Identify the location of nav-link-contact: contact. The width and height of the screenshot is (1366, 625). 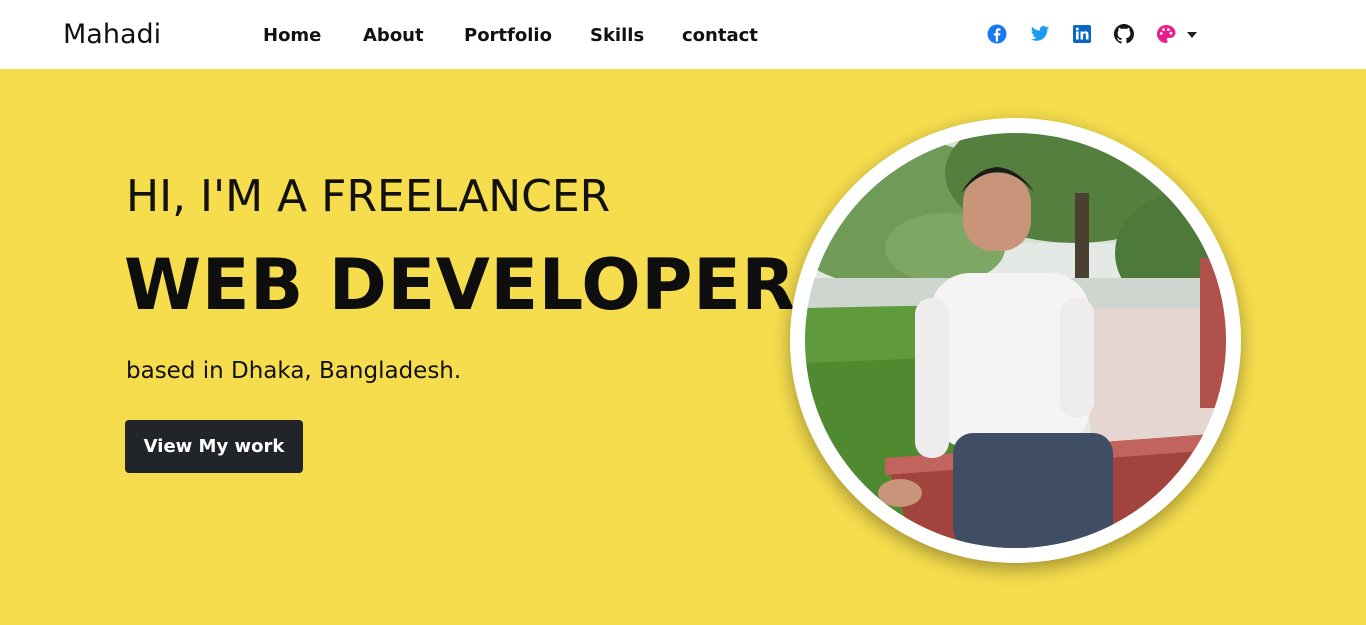
(720, 36).